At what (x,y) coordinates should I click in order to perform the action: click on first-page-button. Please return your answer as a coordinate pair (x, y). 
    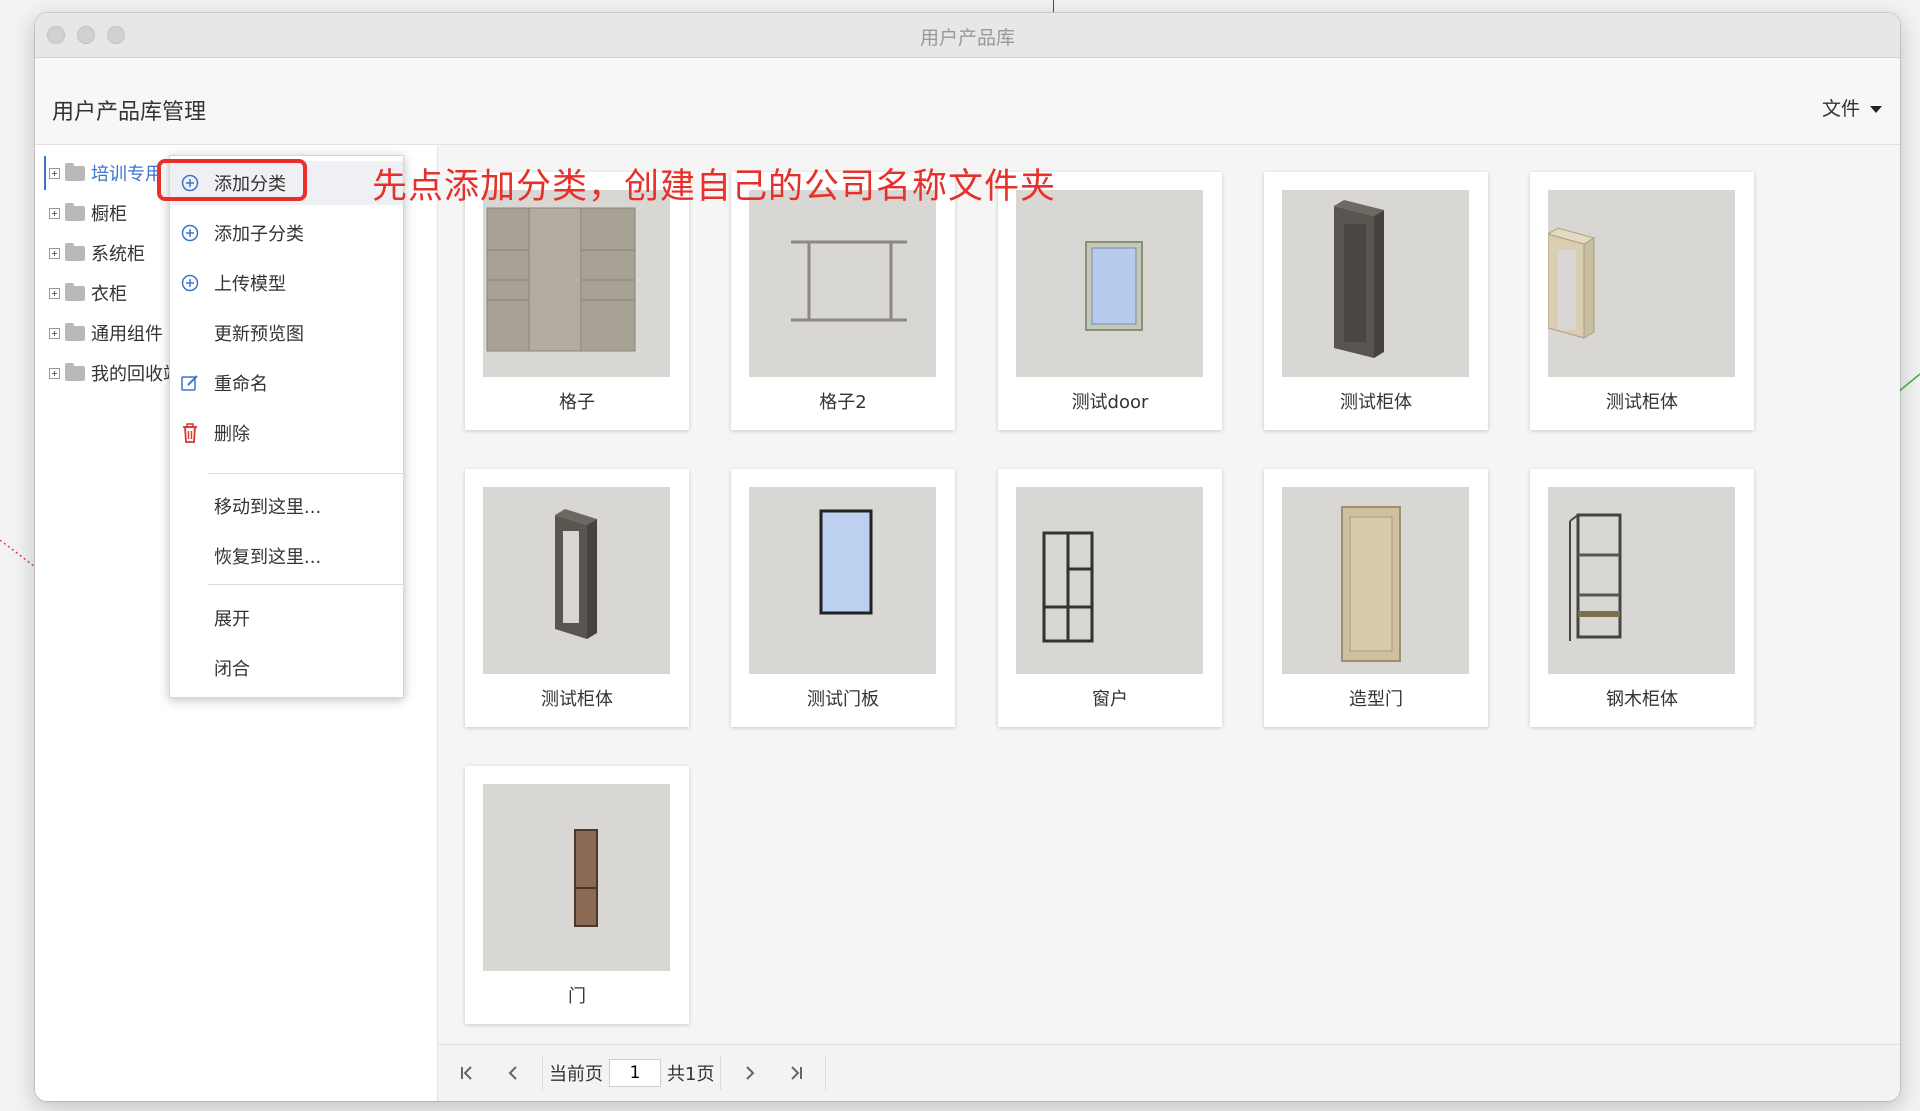
    Looking at the image, I should click on (467, 1073).